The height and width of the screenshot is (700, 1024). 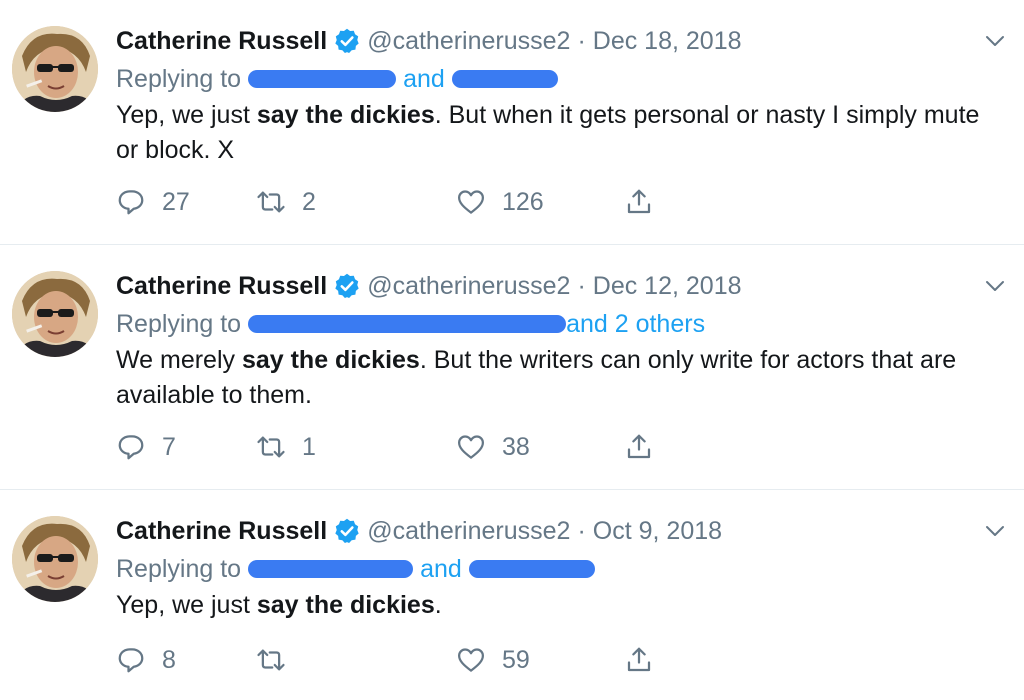 What do you see at coordinates (493, 447) in the screenshot?
I see `like-button: 38` at bounding box center [493, 447].